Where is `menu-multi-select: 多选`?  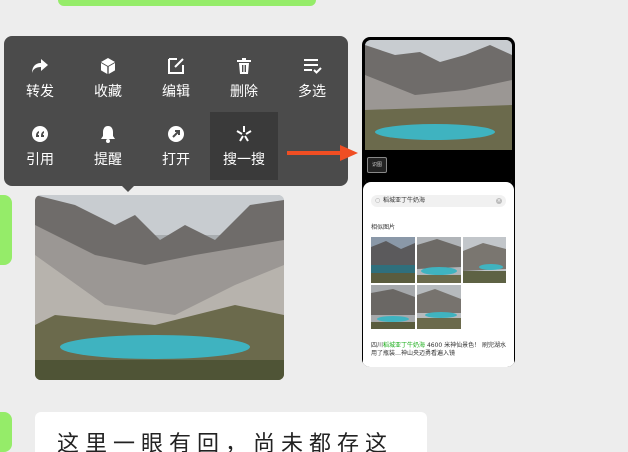
menu-multi-select: 多选 is located at coordinates (312, 78).